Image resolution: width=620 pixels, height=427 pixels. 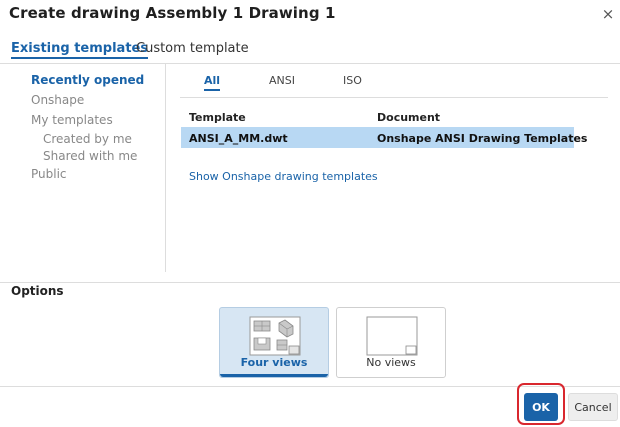 I want to click on sidebar-item-my-templates: My templates, so click(x=72, y=120).